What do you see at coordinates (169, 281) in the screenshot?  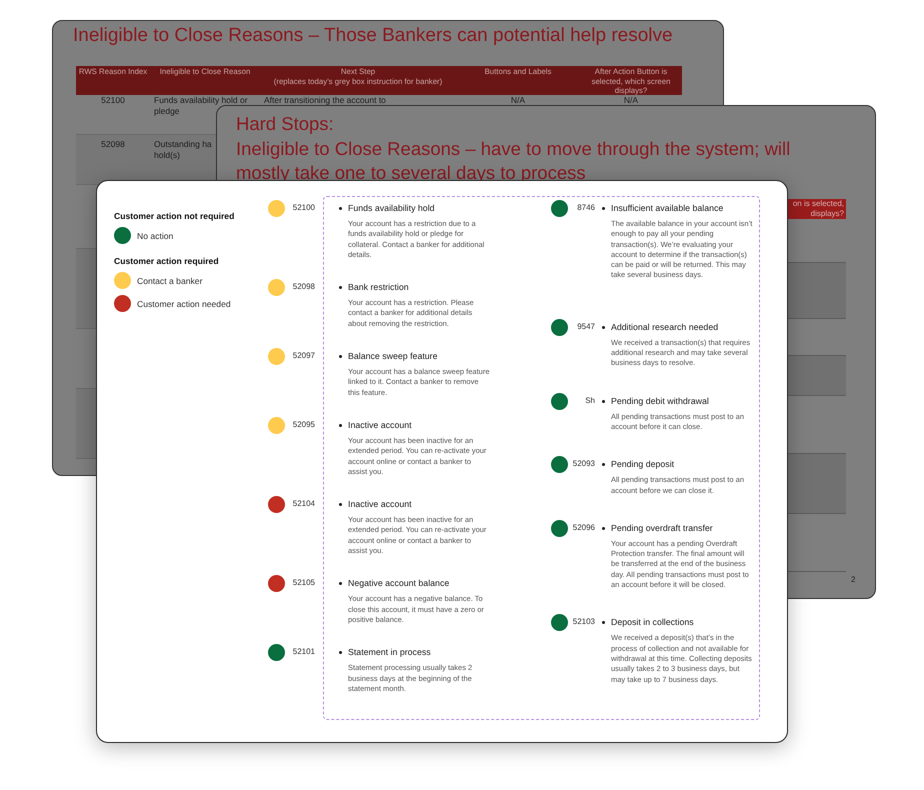 I see `legend-label: Contact a banker` at bounding box center [169, 281].